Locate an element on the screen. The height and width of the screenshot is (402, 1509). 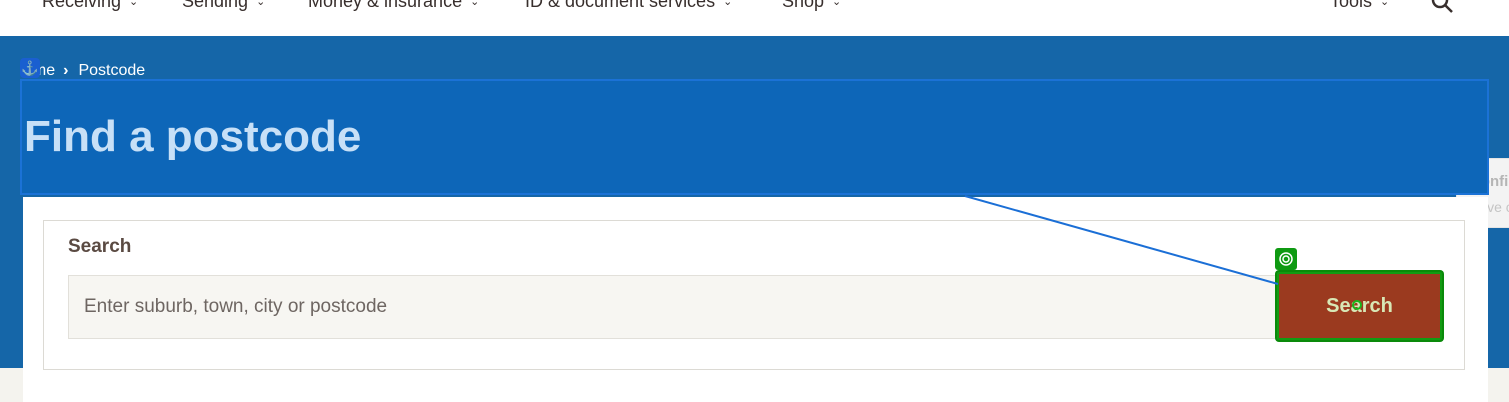
nav-item-label: Sending is located at coordinates (215, 5).